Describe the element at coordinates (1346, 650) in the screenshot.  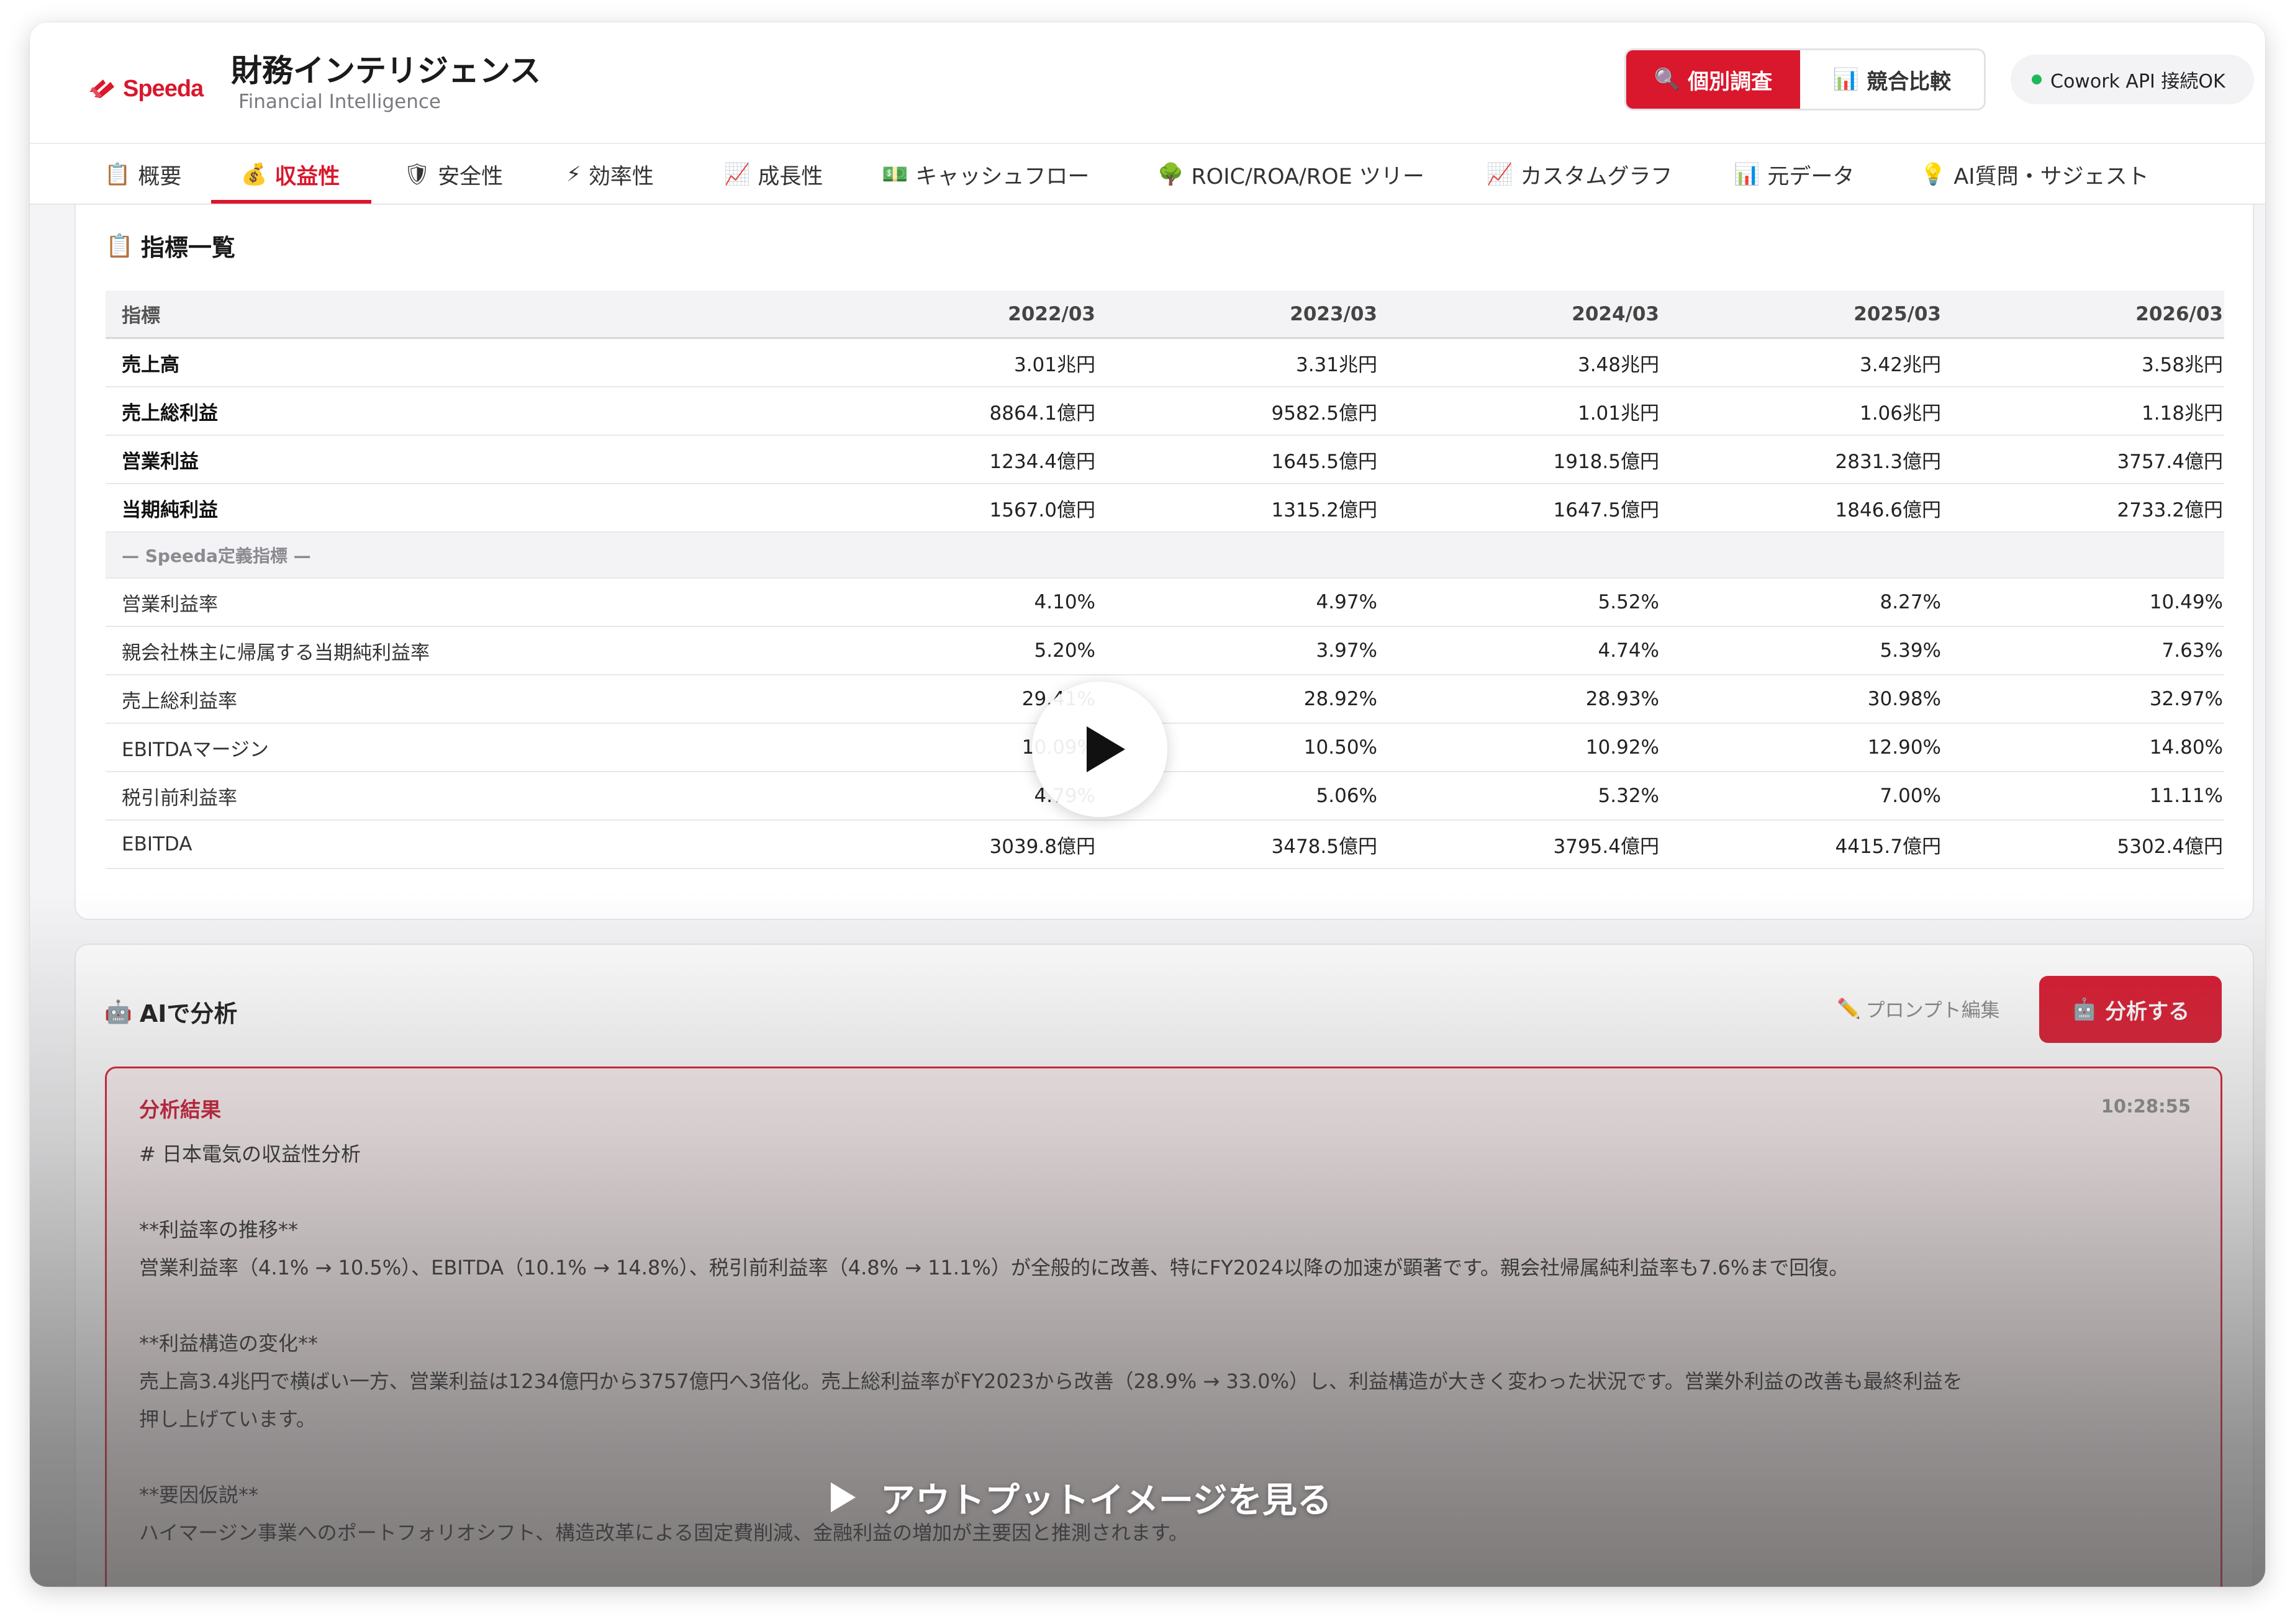
I see `table-cell: 3.97%` at that location.